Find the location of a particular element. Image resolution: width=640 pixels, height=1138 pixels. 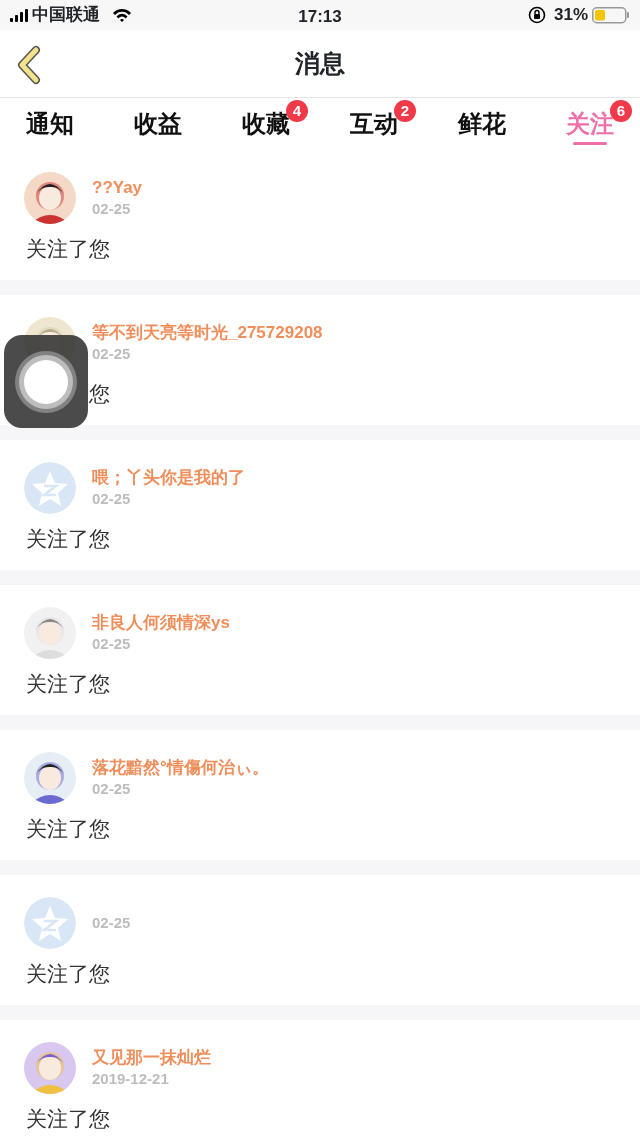

assistive-touch-button is located at coordinates (46, 381).